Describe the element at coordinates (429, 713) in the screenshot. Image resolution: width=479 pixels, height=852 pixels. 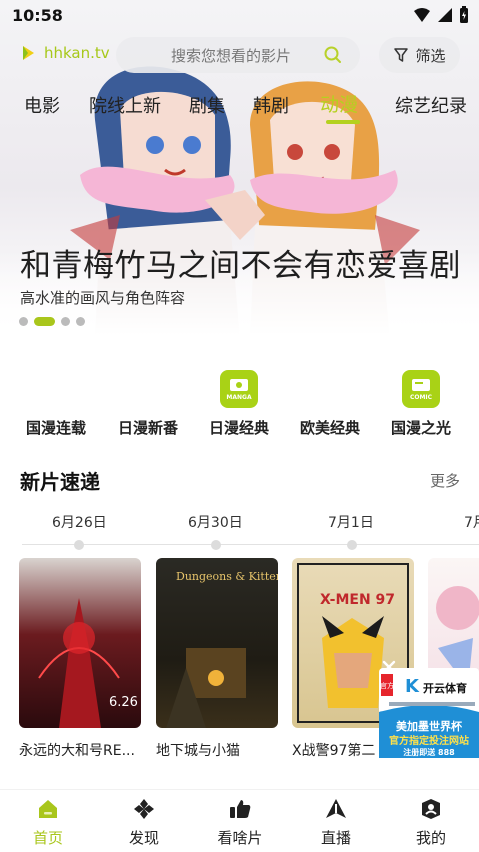
I see `floating-ad: 官方 K 开云体育 美加墨世界杯 官方指定投注网站 注册即送 888` at that location.